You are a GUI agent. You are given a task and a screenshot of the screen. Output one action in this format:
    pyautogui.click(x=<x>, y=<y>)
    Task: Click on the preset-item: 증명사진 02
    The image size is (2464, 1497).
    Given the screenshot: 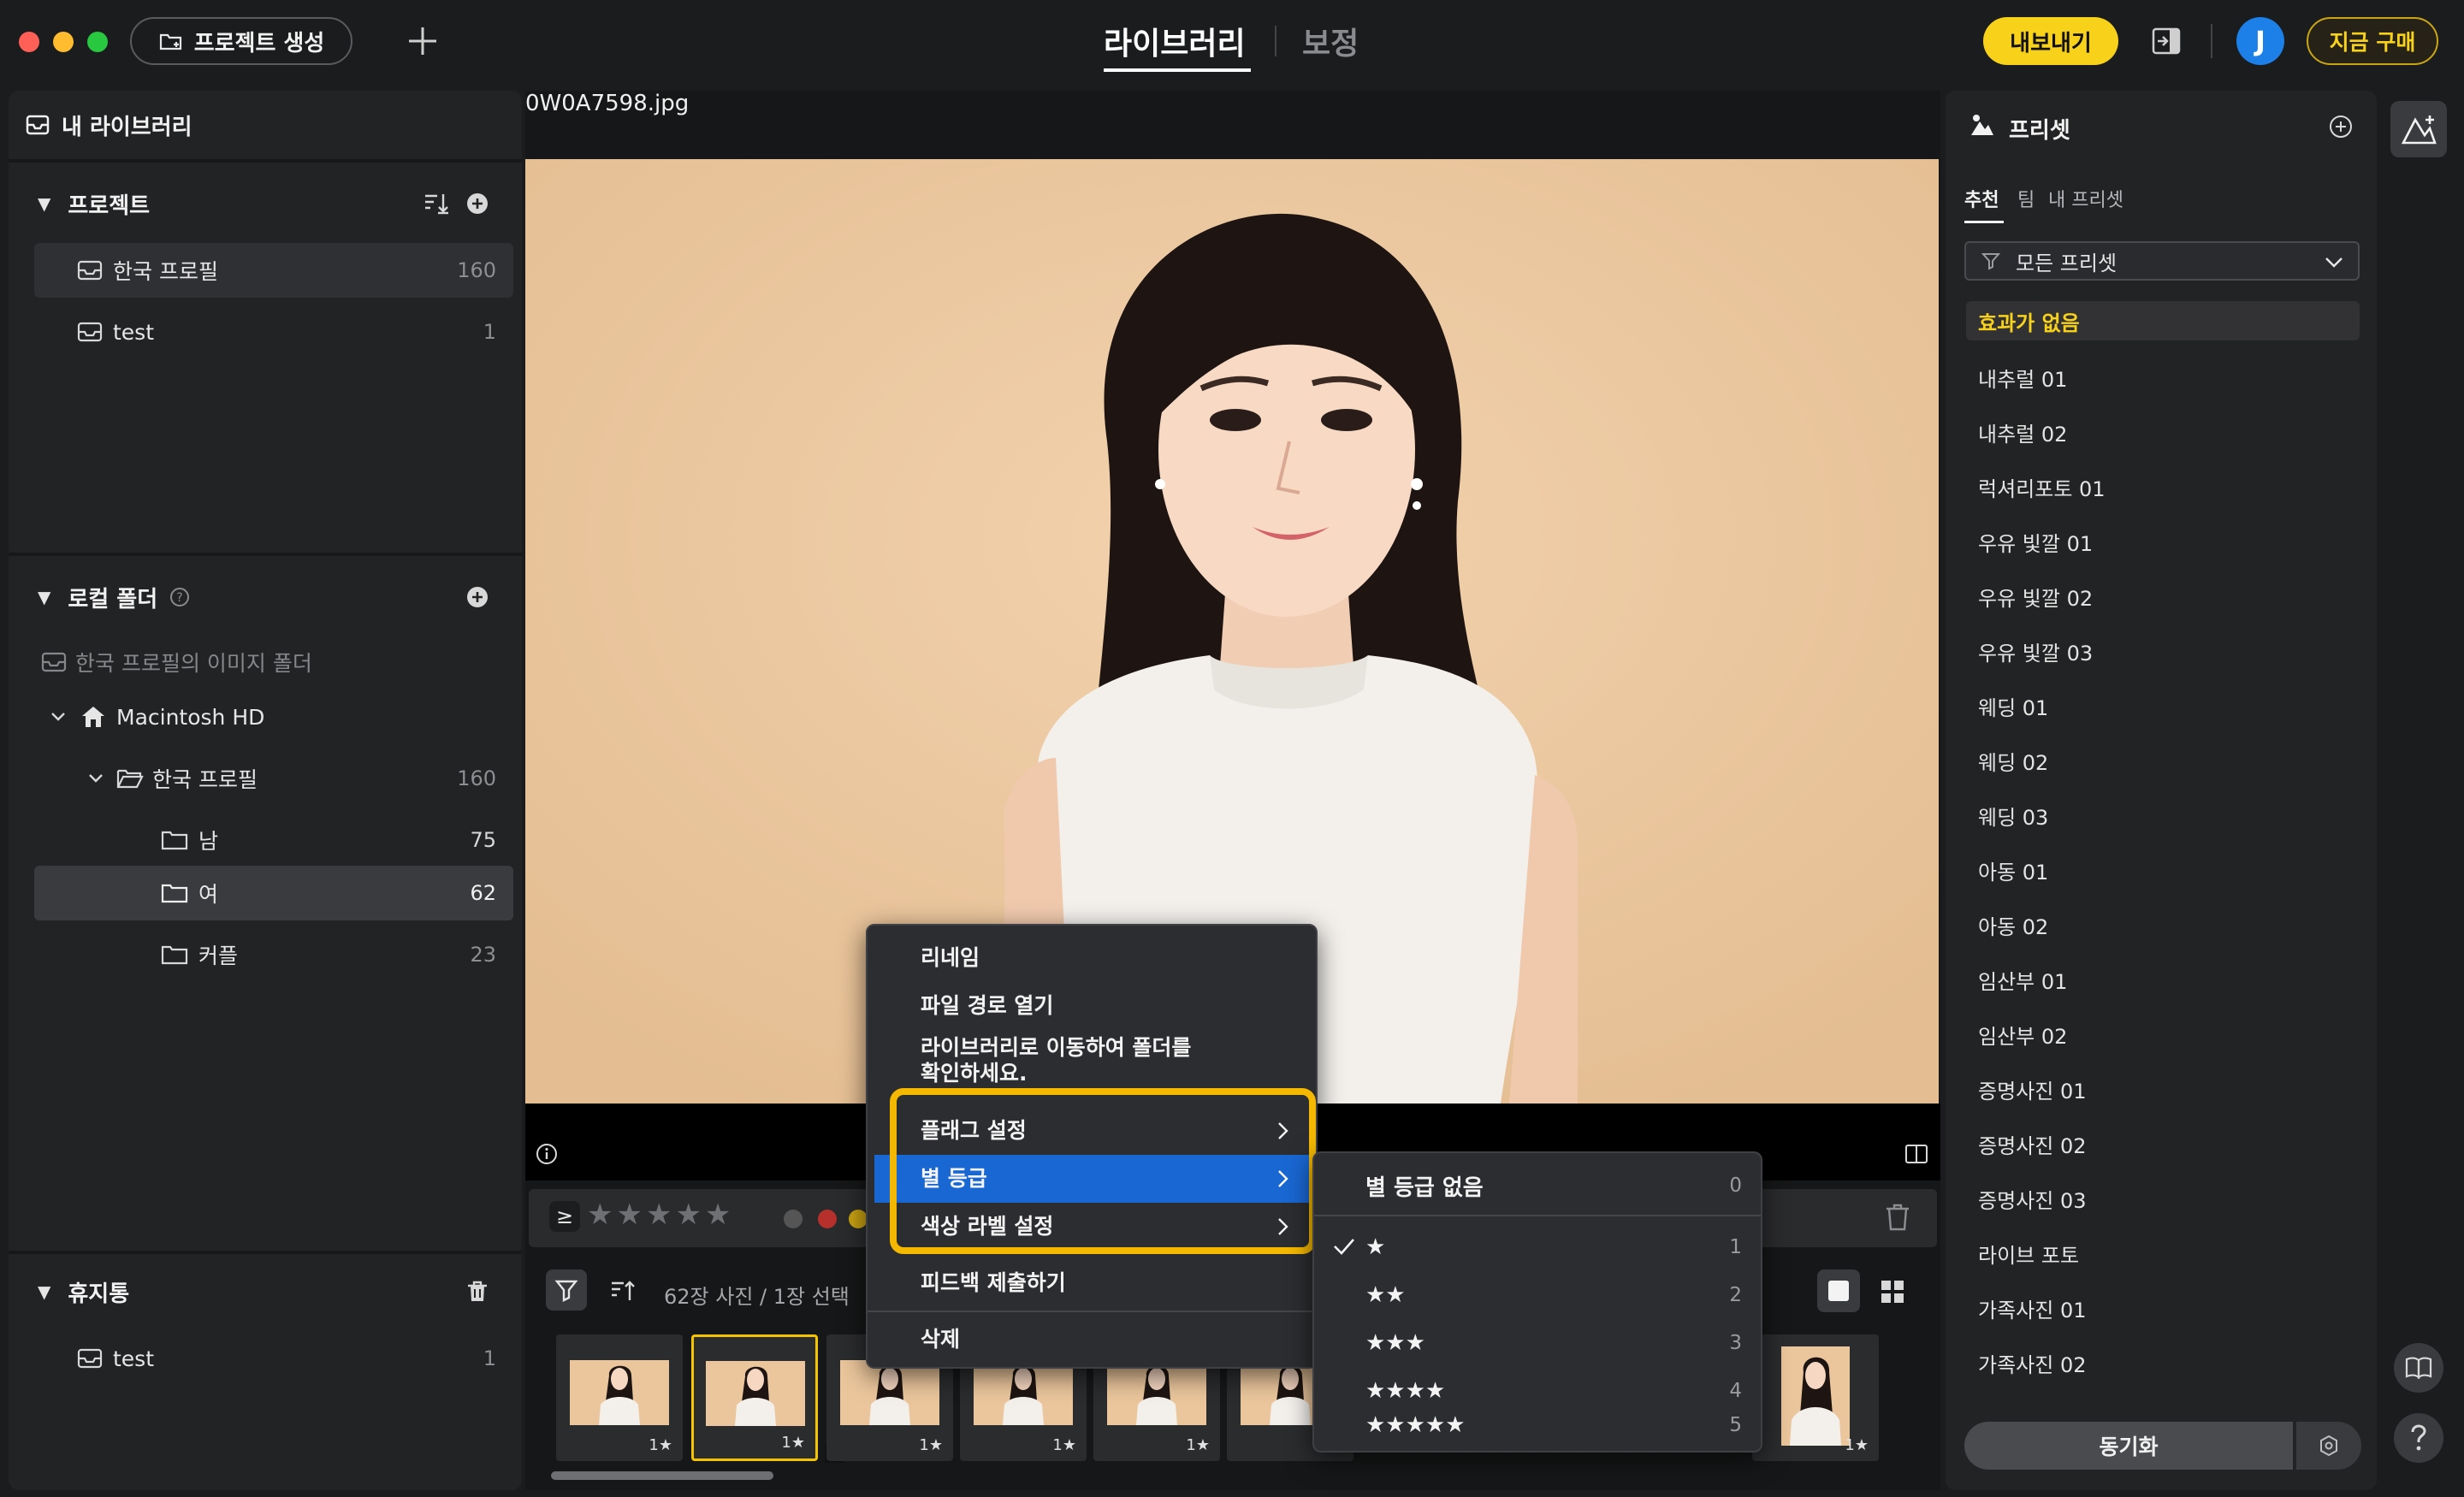 What is the action you would take?
    pyautogui.click(x=2163, y=1143)
    